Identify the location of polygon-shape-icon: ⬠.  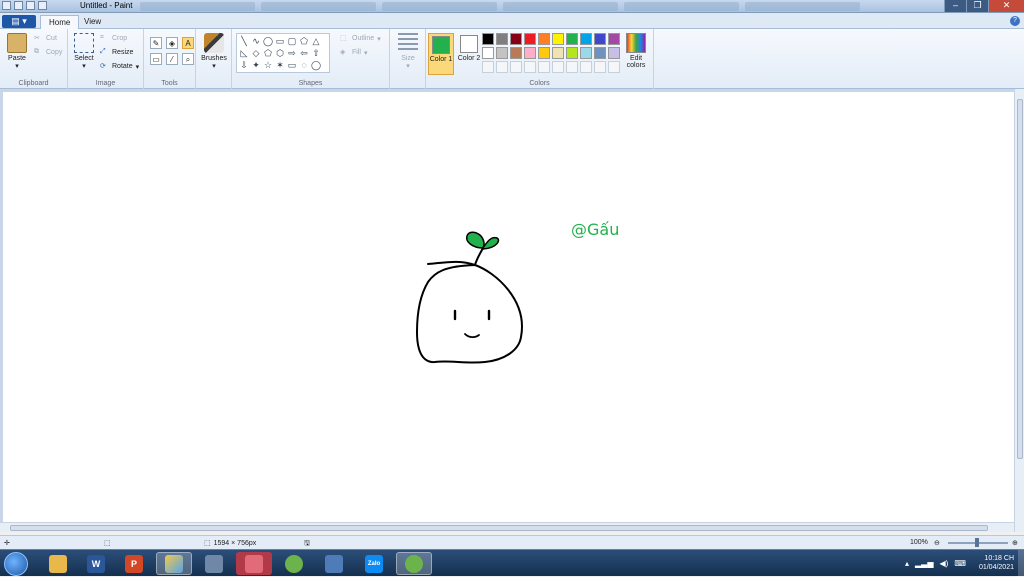
(304, 41).